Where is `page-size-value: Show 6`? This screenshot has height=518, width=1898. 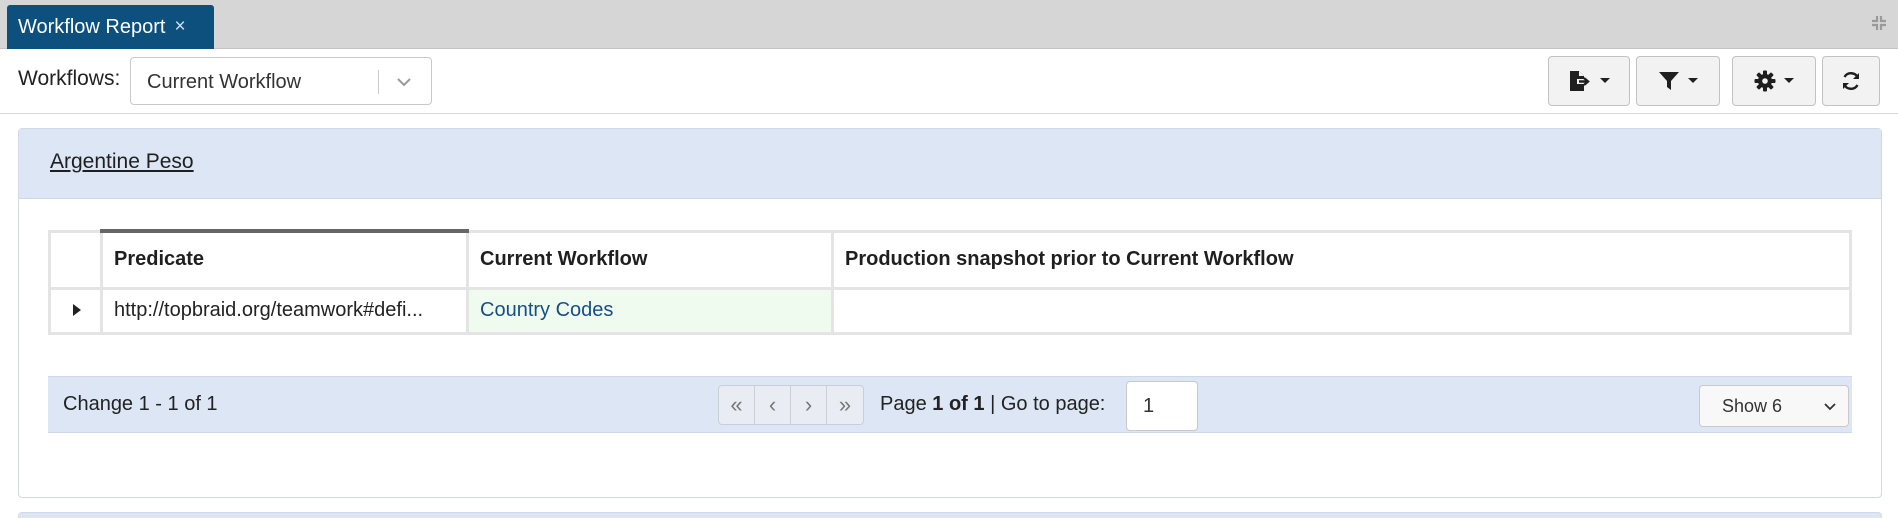
page-size-value: Show 6 is located at coordinates (1752, 406).